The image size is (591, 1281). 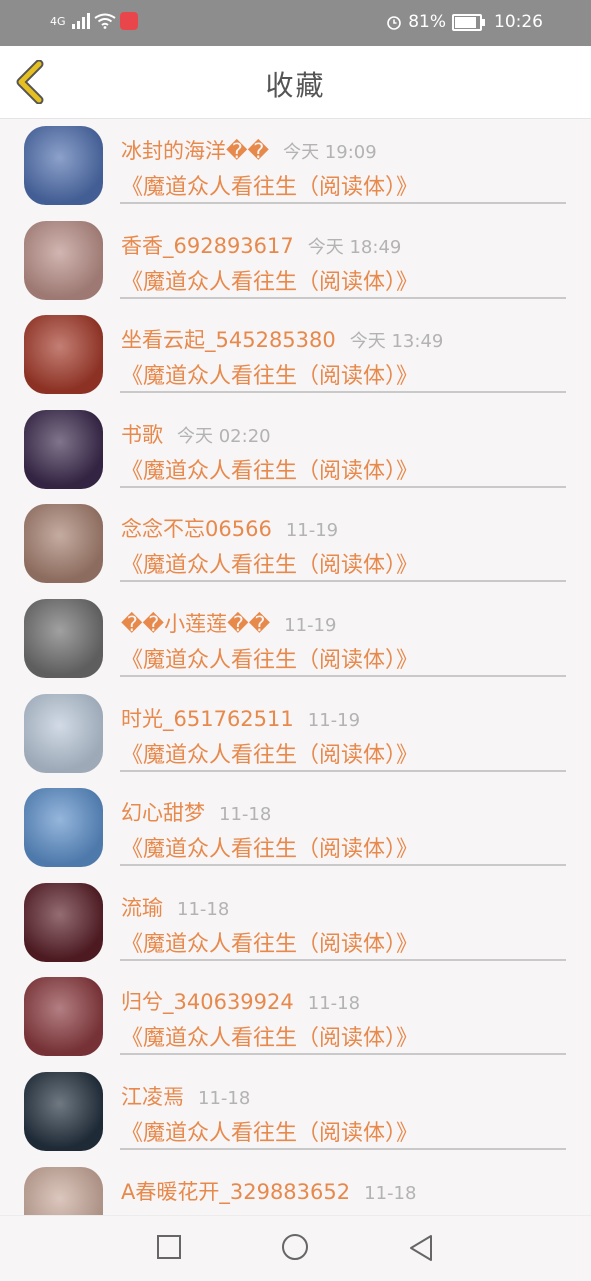 I want to click on square-icon, so click(x=169, y=1247).